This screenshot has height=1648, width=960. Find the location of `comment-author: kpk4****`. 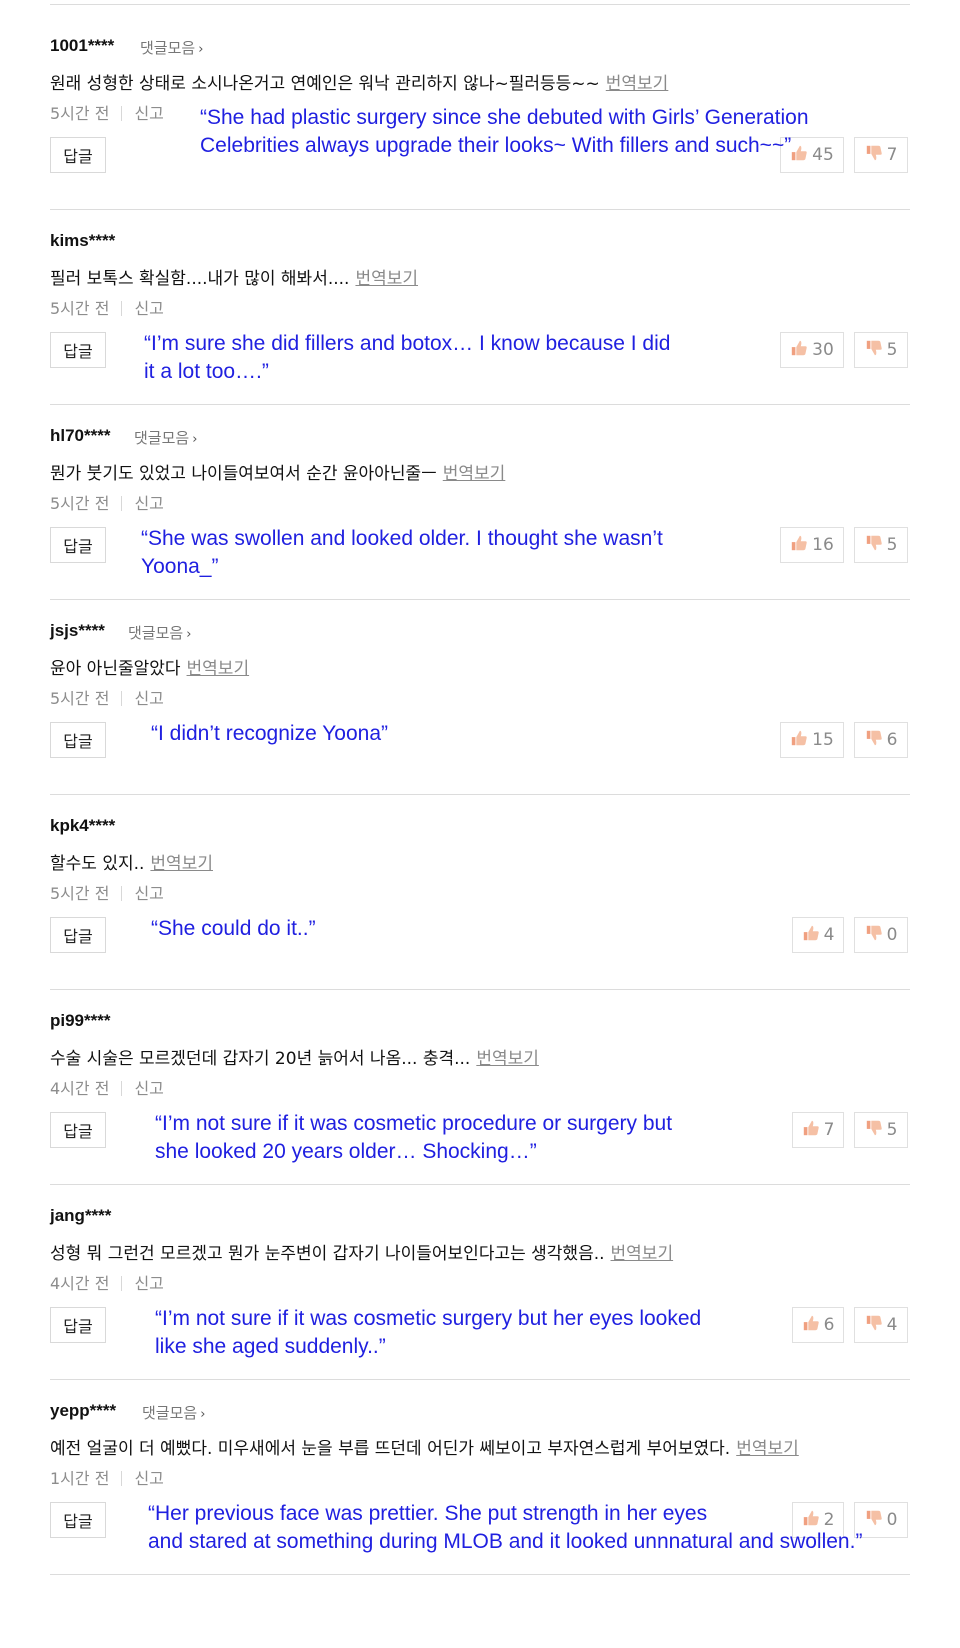

comment-author: kpk4**** is located at coordinates (82, 826).